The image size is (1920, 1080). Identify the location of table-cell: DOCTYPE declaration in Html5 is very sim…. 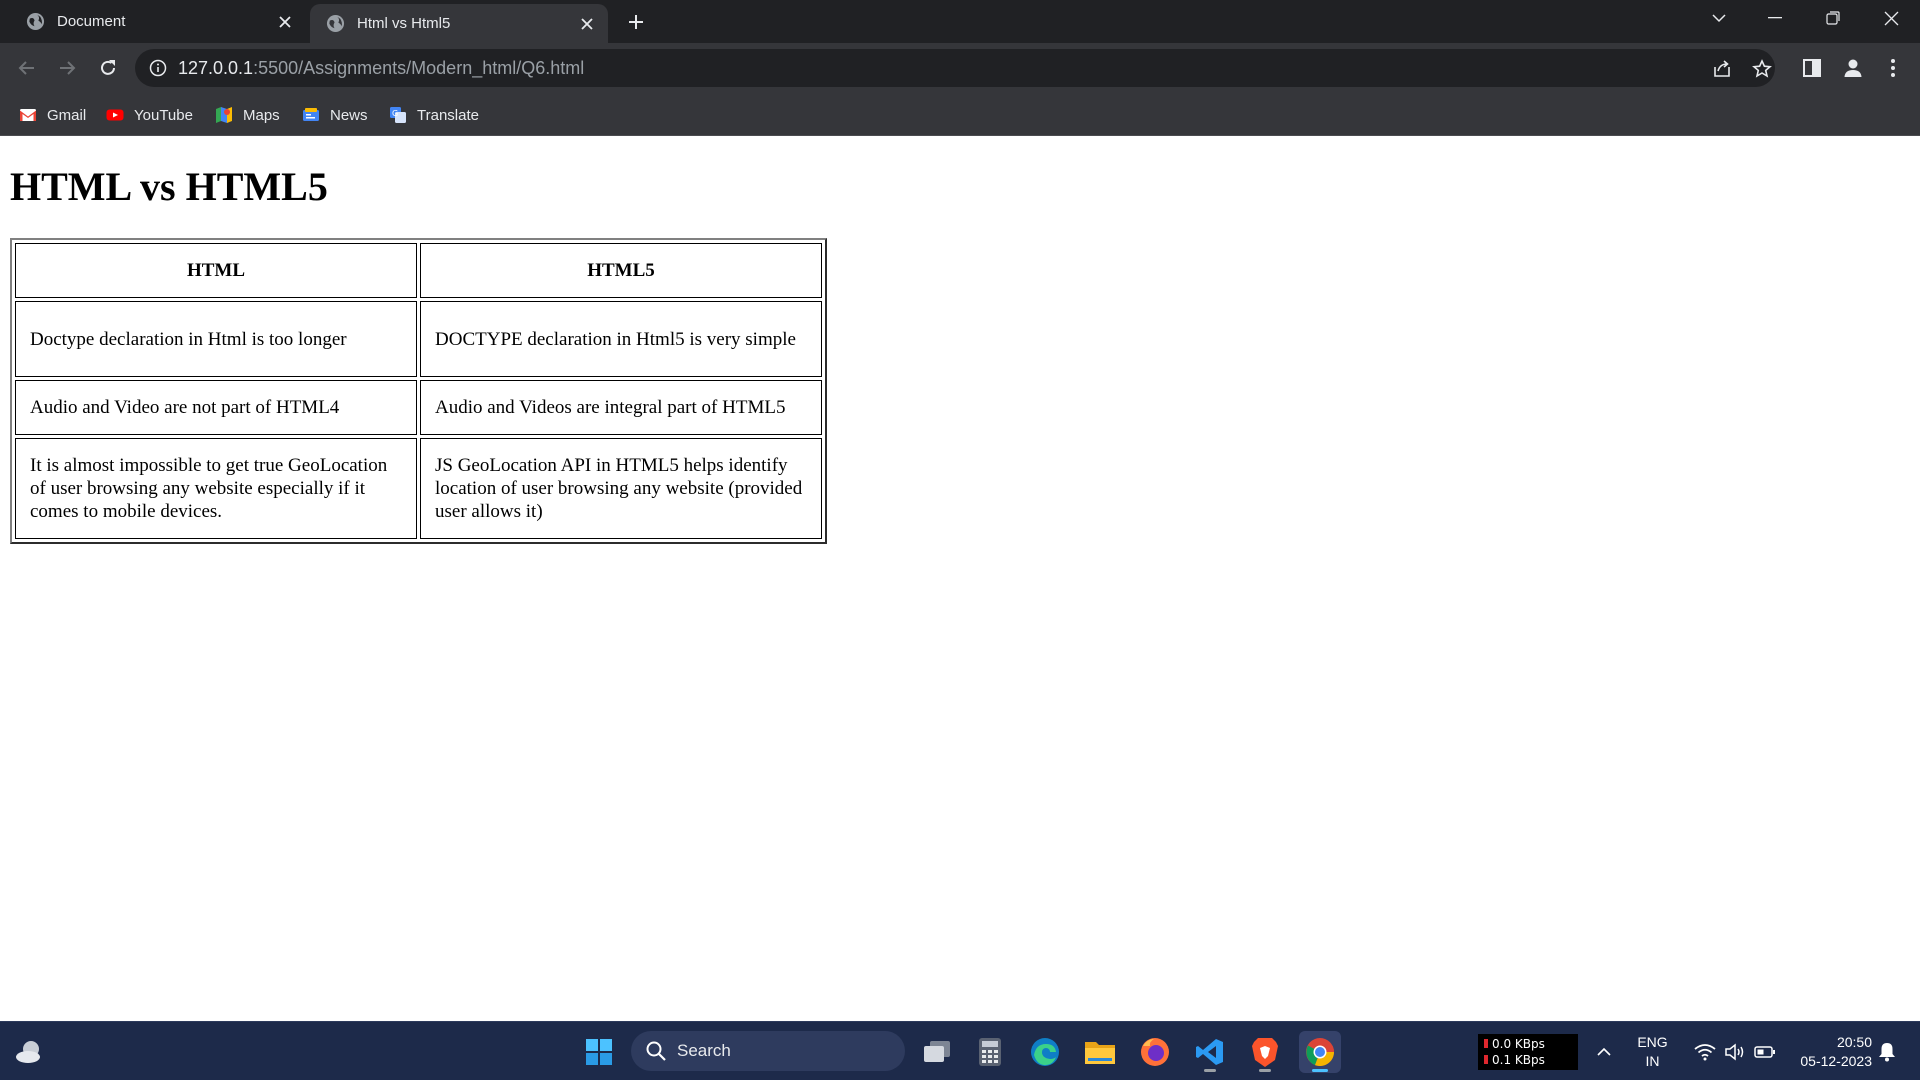
(621, 339).